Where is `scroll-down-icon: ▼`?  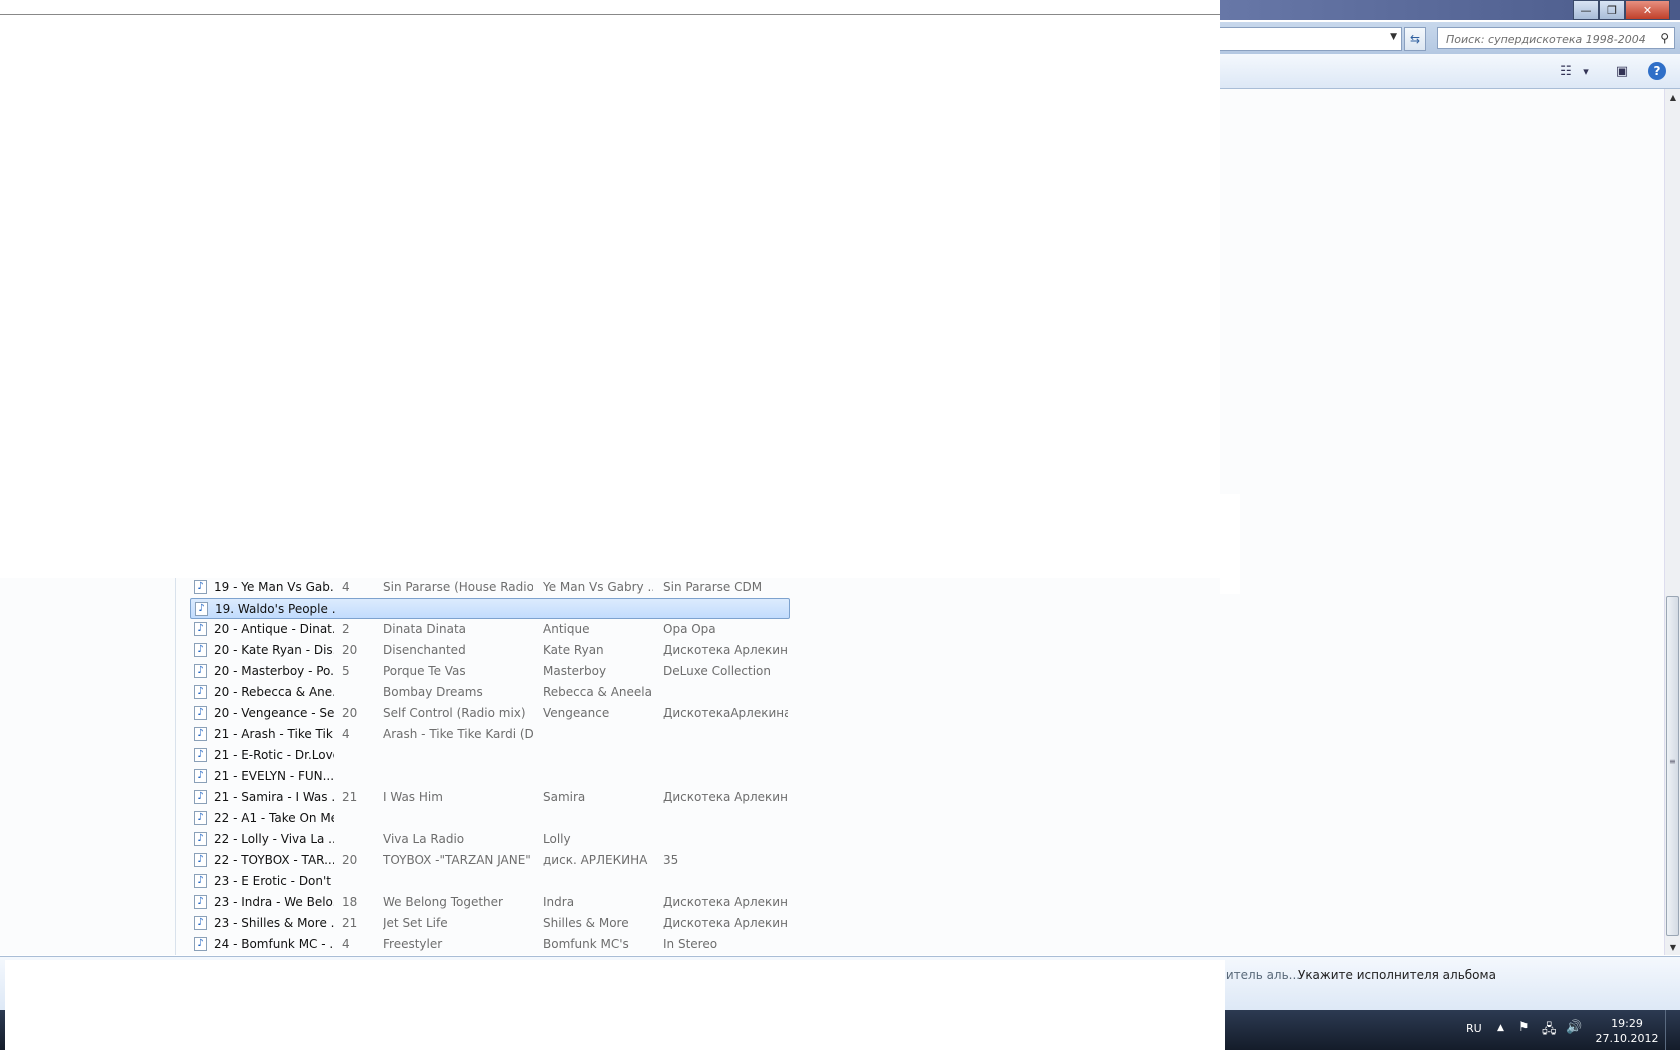
scroll-down-icon: ▼ is located at coordinates (1672, 947).